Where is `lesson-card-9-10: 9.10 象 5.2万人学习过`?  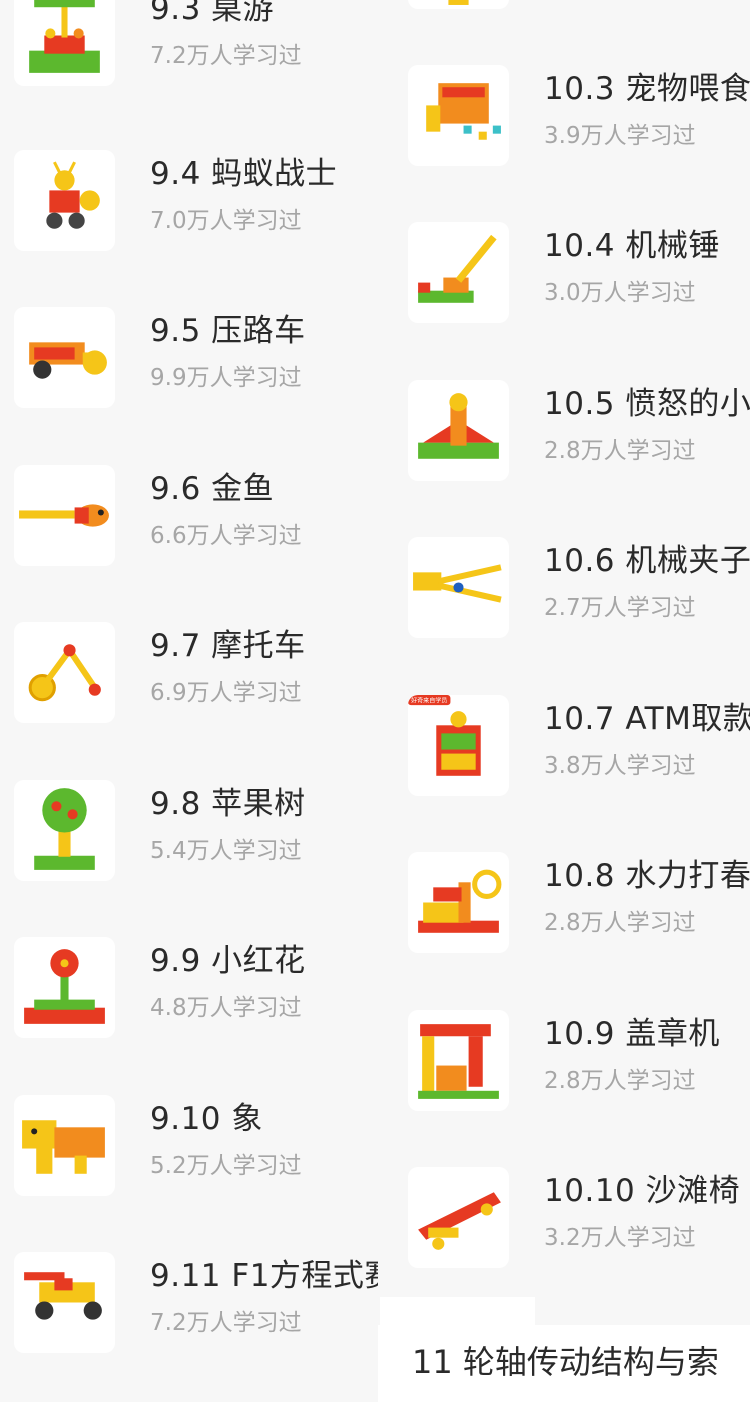 lesson-card-9-10: 9.10 象 5.2万人学习过 is located at coordinates (189, 1173).